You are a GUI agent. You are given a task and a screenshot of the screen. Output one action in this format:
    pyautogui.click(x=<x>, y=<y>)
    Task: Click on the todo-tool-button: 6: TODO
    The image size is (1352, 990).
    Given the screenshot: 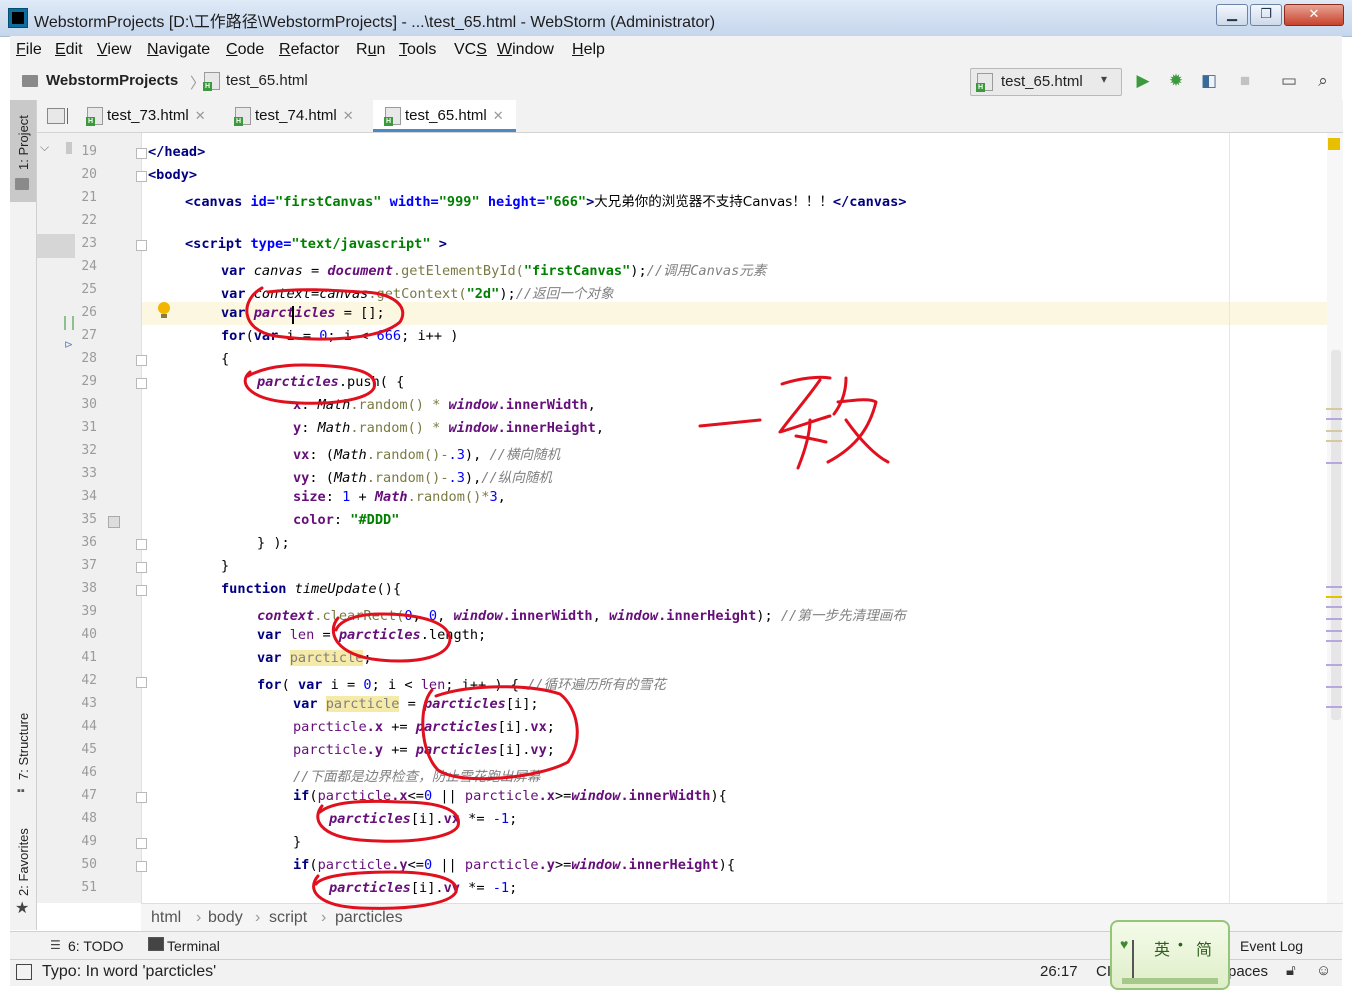 What is the action you would take?
    pyautogui.click(x=96, y=946)
    